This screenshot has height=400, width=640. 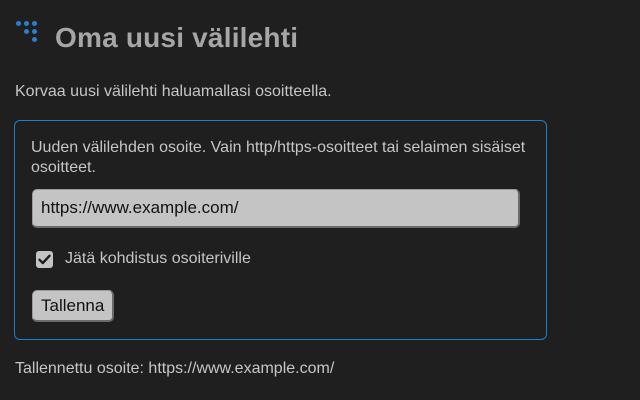 I want to click on page-header: Oma uusi välilehti, so click(x=157, y=37).